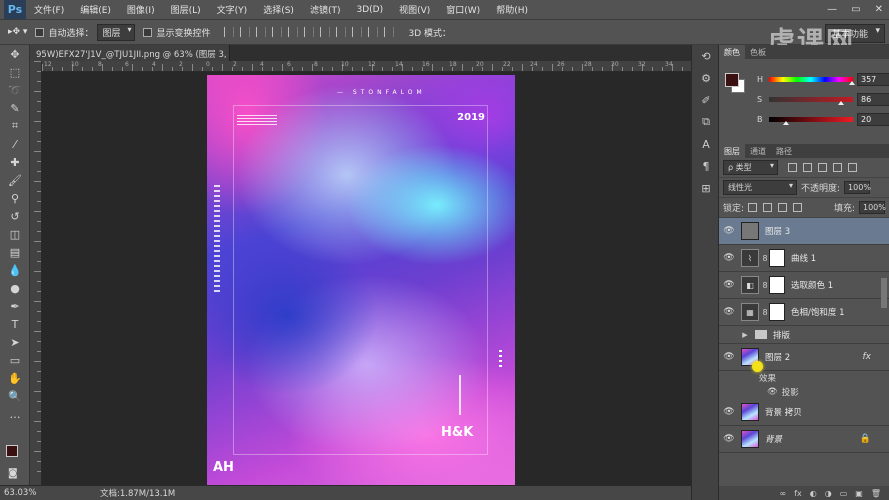 The image size is (889, 500). What do you see at coordinates (804, 285) in the screenshot?
I see `layer-row: 👁 ◧ 8 选取颜色 1` at bounding box center [804, 285].